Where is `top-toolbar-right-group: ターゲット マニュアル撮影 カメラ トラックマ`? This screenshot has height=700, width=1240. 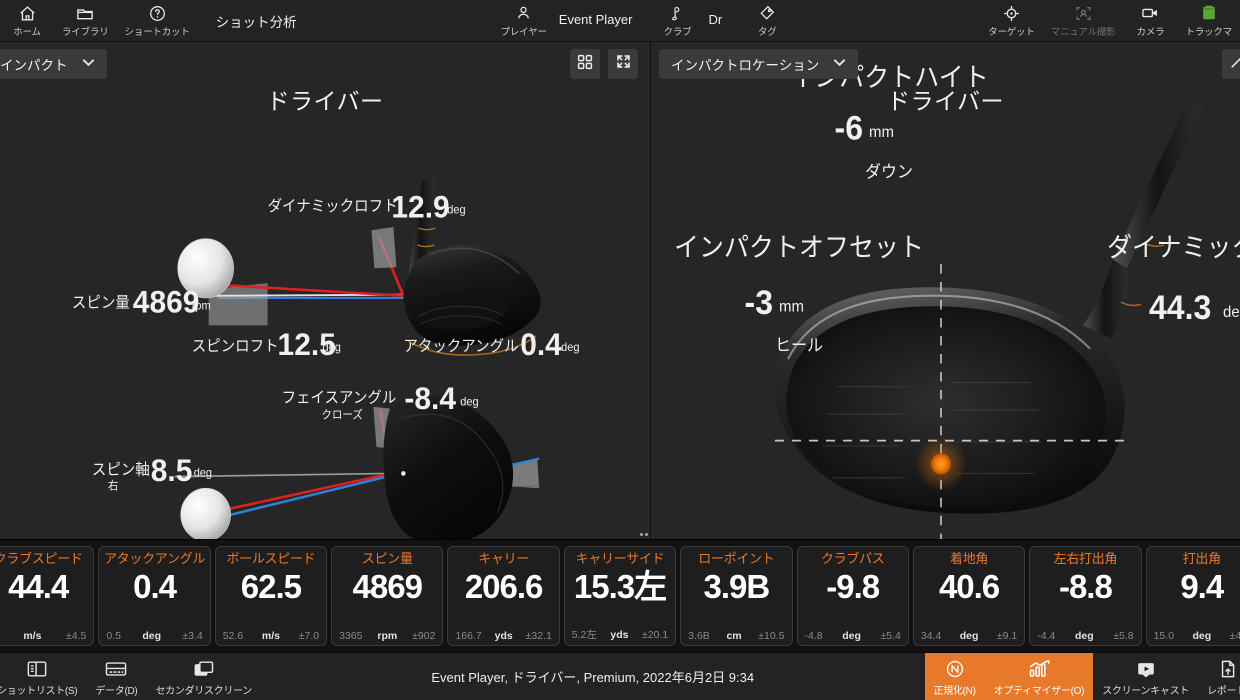 top-toolbar-right-group: ターゲット マニュアル撮影 カメラ トラックマ is located at coordinates (1110, 20).